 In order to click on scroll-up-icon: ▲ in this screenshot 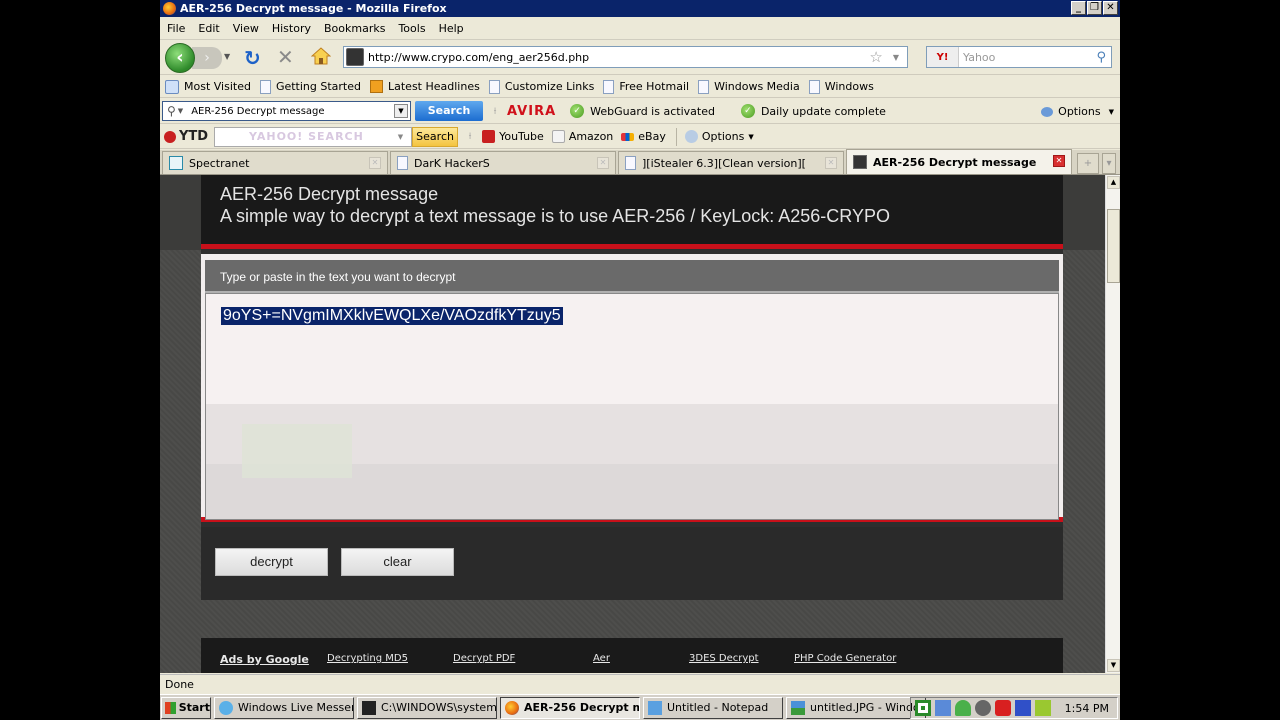, I will do `click(1113, 182)`.